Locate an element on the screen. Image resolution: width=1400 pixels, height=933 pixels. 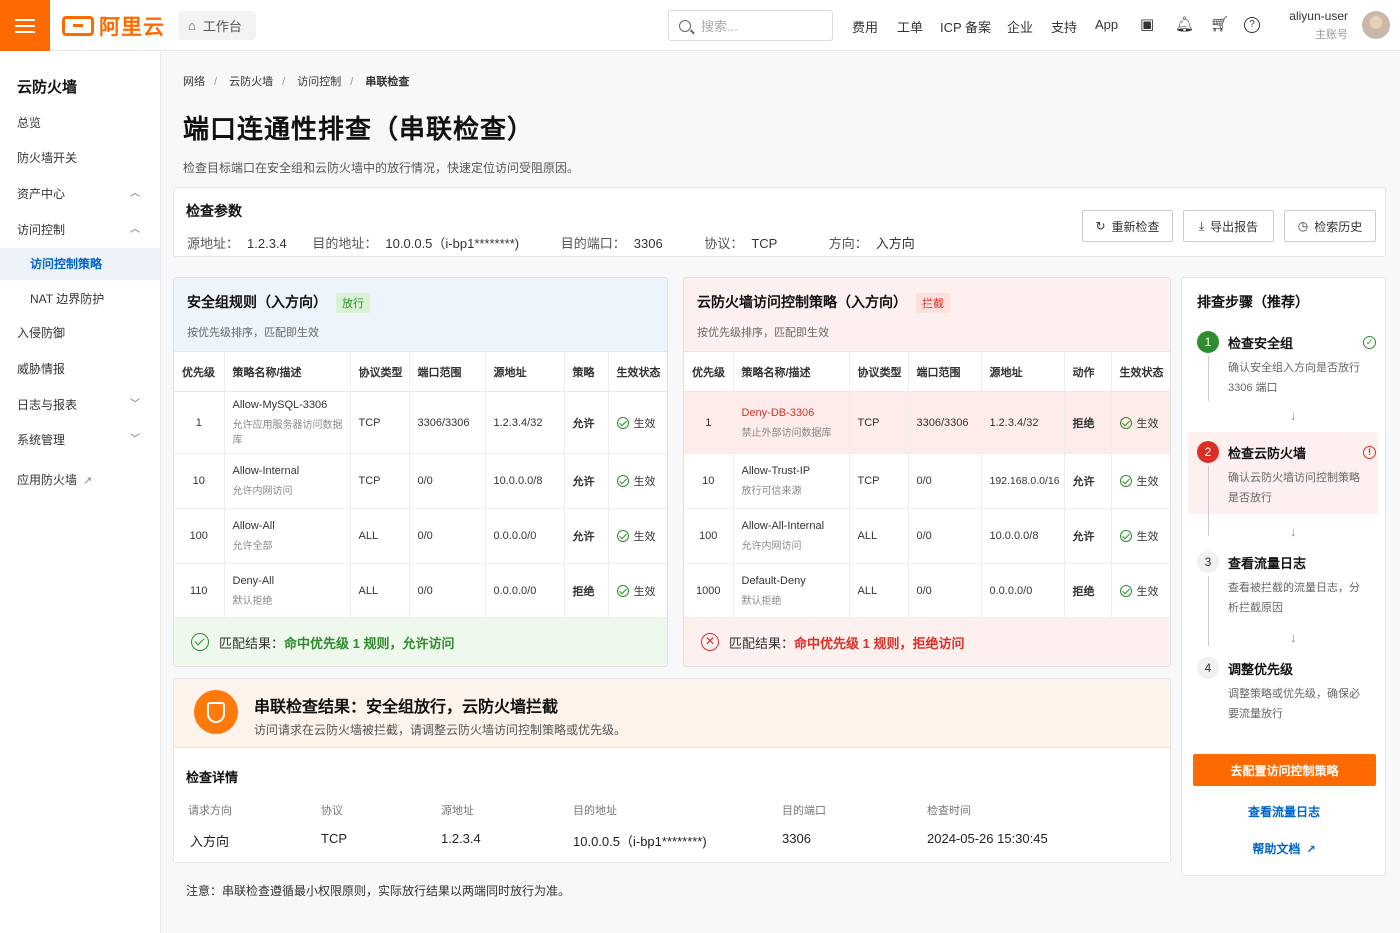
nav-support: 支持 is located at coordinates (1064, 26).